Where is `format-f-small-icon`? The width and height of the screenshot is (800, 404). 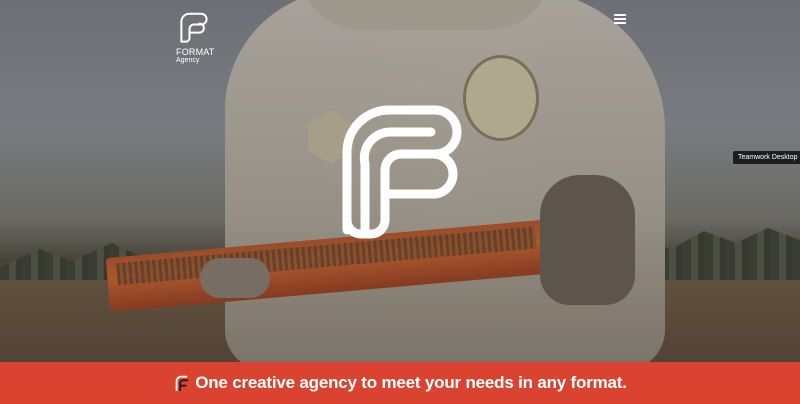 format-f-small-icon is located at coordinates (182, 383).